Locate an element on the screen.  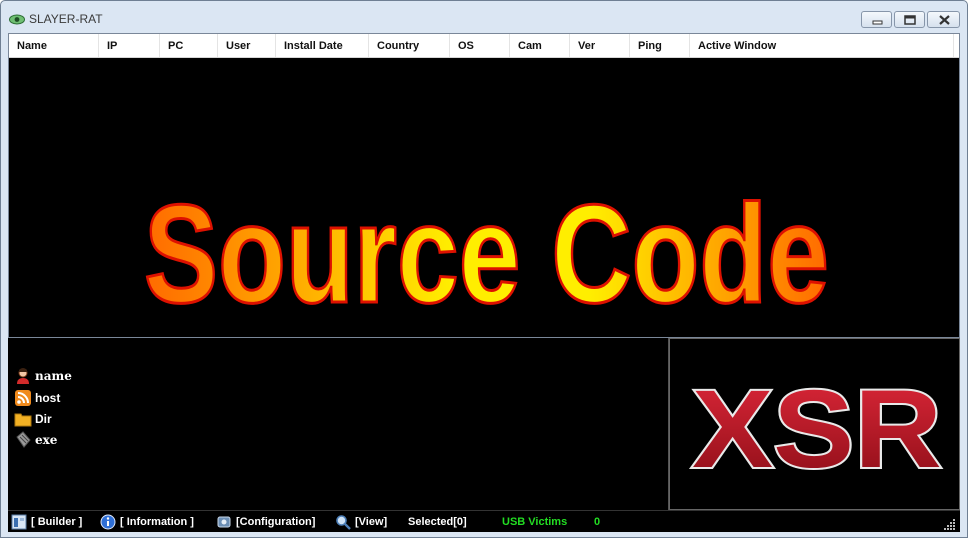
maximize-button is located at coordinates (909, 19).